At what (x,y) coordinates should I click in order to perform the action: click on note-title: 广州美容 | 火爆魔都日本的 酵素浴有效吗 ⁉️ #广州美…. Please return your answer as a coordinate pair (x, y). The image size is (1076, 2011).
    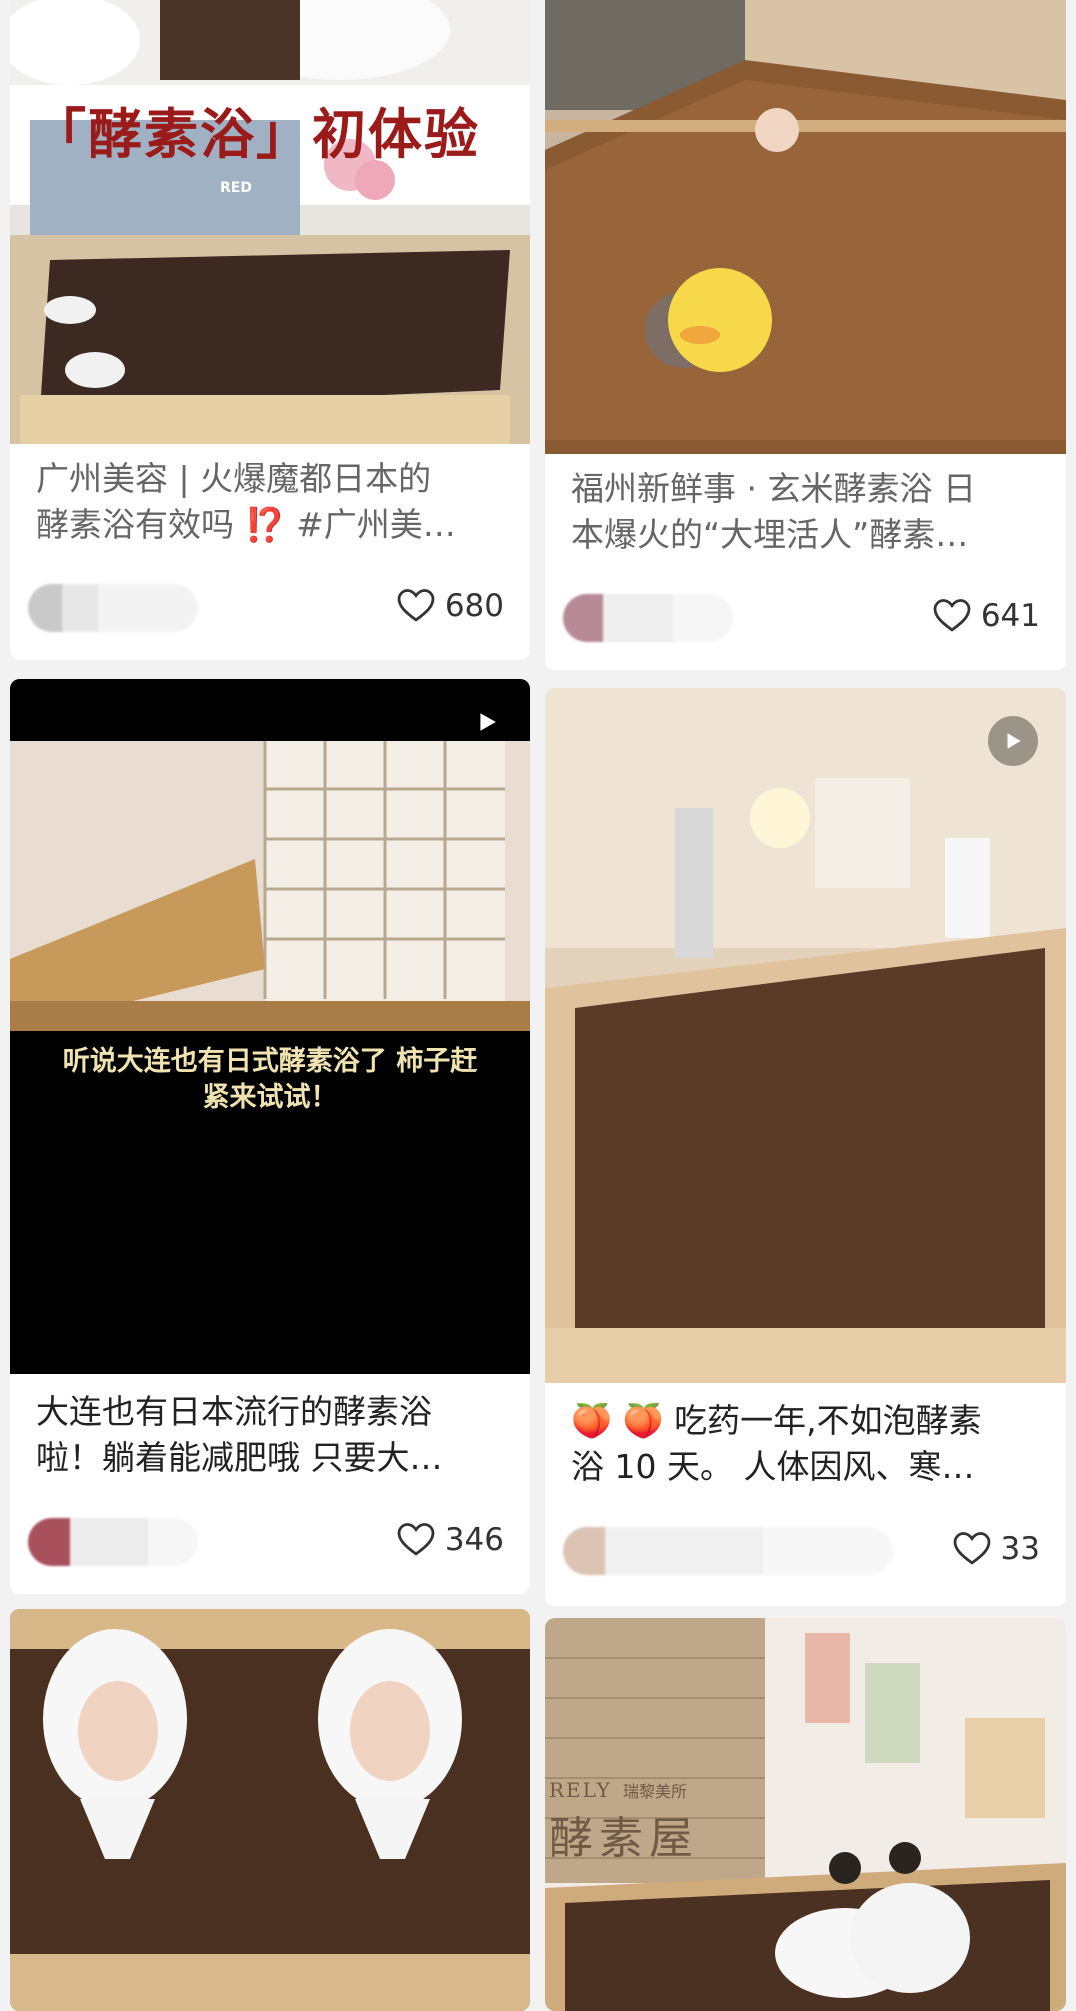
    Looking at the image, I should click on (272, 502).